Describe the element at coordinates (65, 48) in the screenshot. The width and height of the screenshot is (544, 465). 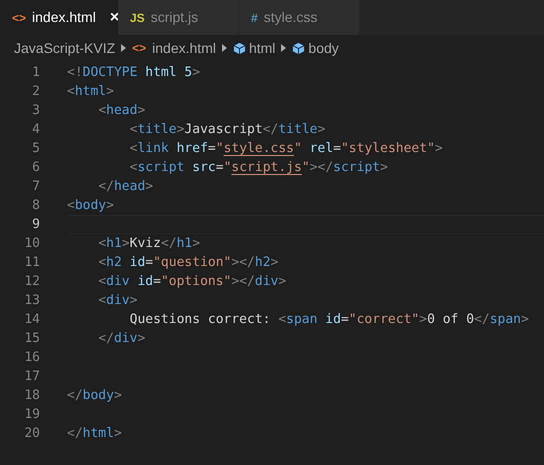
I see `breadcrumb-item: JavaScript-KVIZ` at that location.